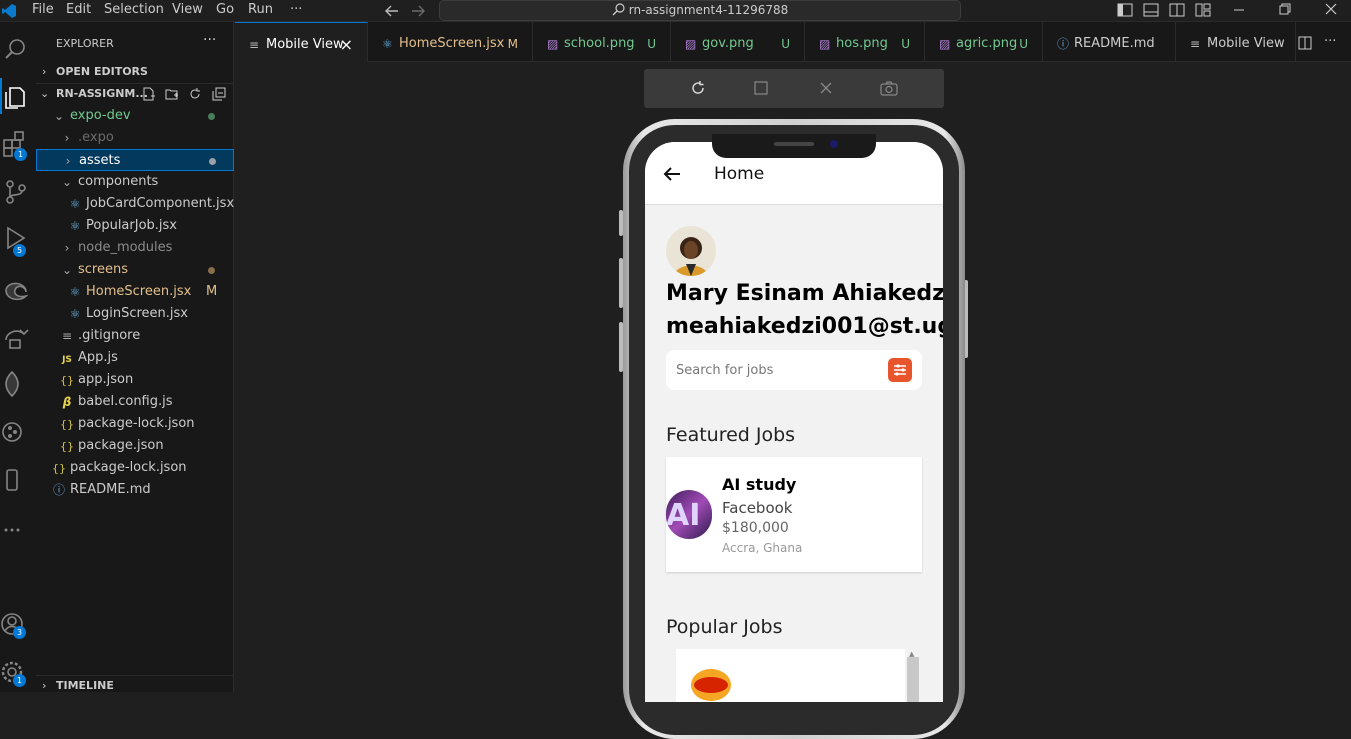 This screenshot has height=739, width=1351. What do you see at coordinates (1305, 43) in the screenshot?
I see `split-editor-icon` at bounding box center [1305, 43].